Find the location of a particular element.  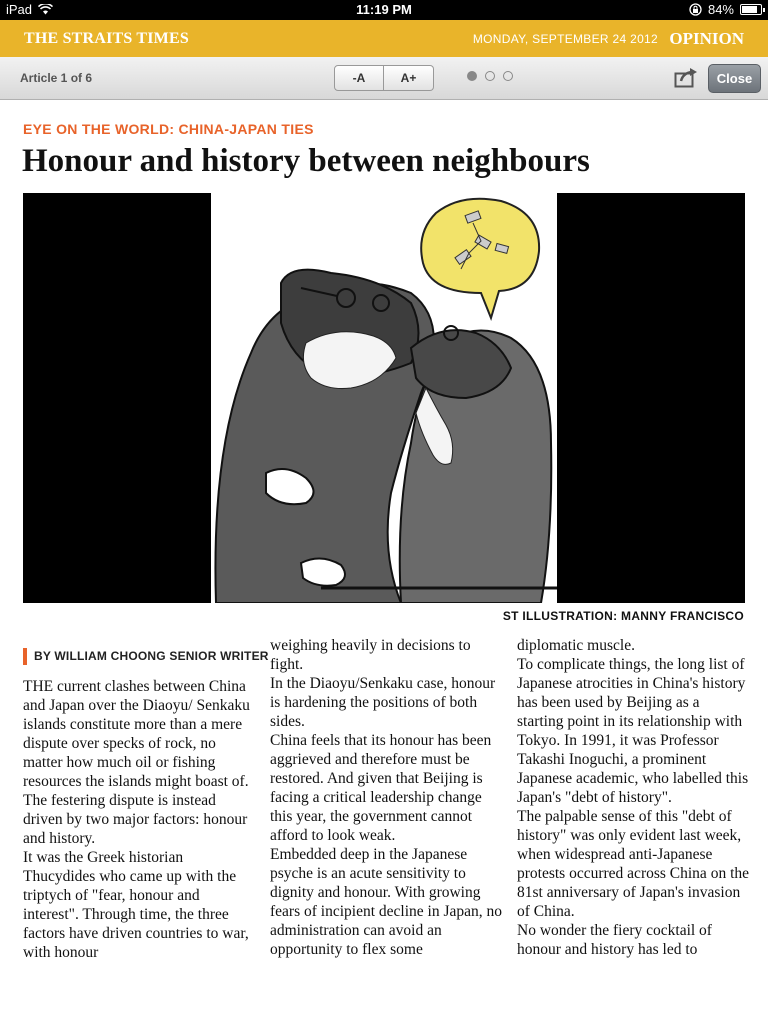

article-paragraph: weighing heavily in decisions to fight. is located at coordinates (370, 655).